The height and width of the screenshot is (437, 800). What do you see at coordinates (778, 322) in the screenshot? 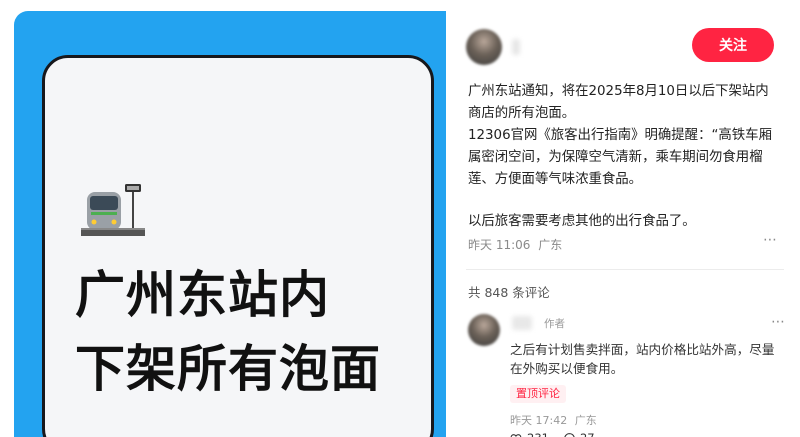
I see `comment-more-icon: ⋯` at bounding box center [778, 322].